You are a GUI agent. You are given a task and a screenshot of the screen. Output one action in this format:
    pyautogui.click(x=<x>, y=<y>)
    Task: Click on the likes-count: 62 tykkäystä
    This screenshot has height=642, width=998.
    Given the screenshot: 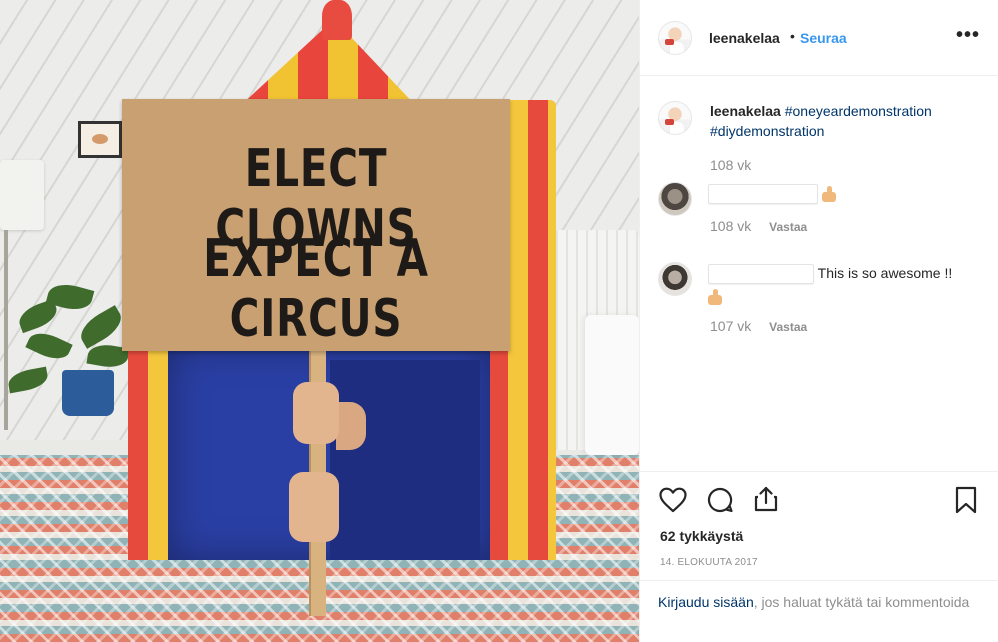 What is the action you would take?
    pyautogui.click(x=701, y=536)
    